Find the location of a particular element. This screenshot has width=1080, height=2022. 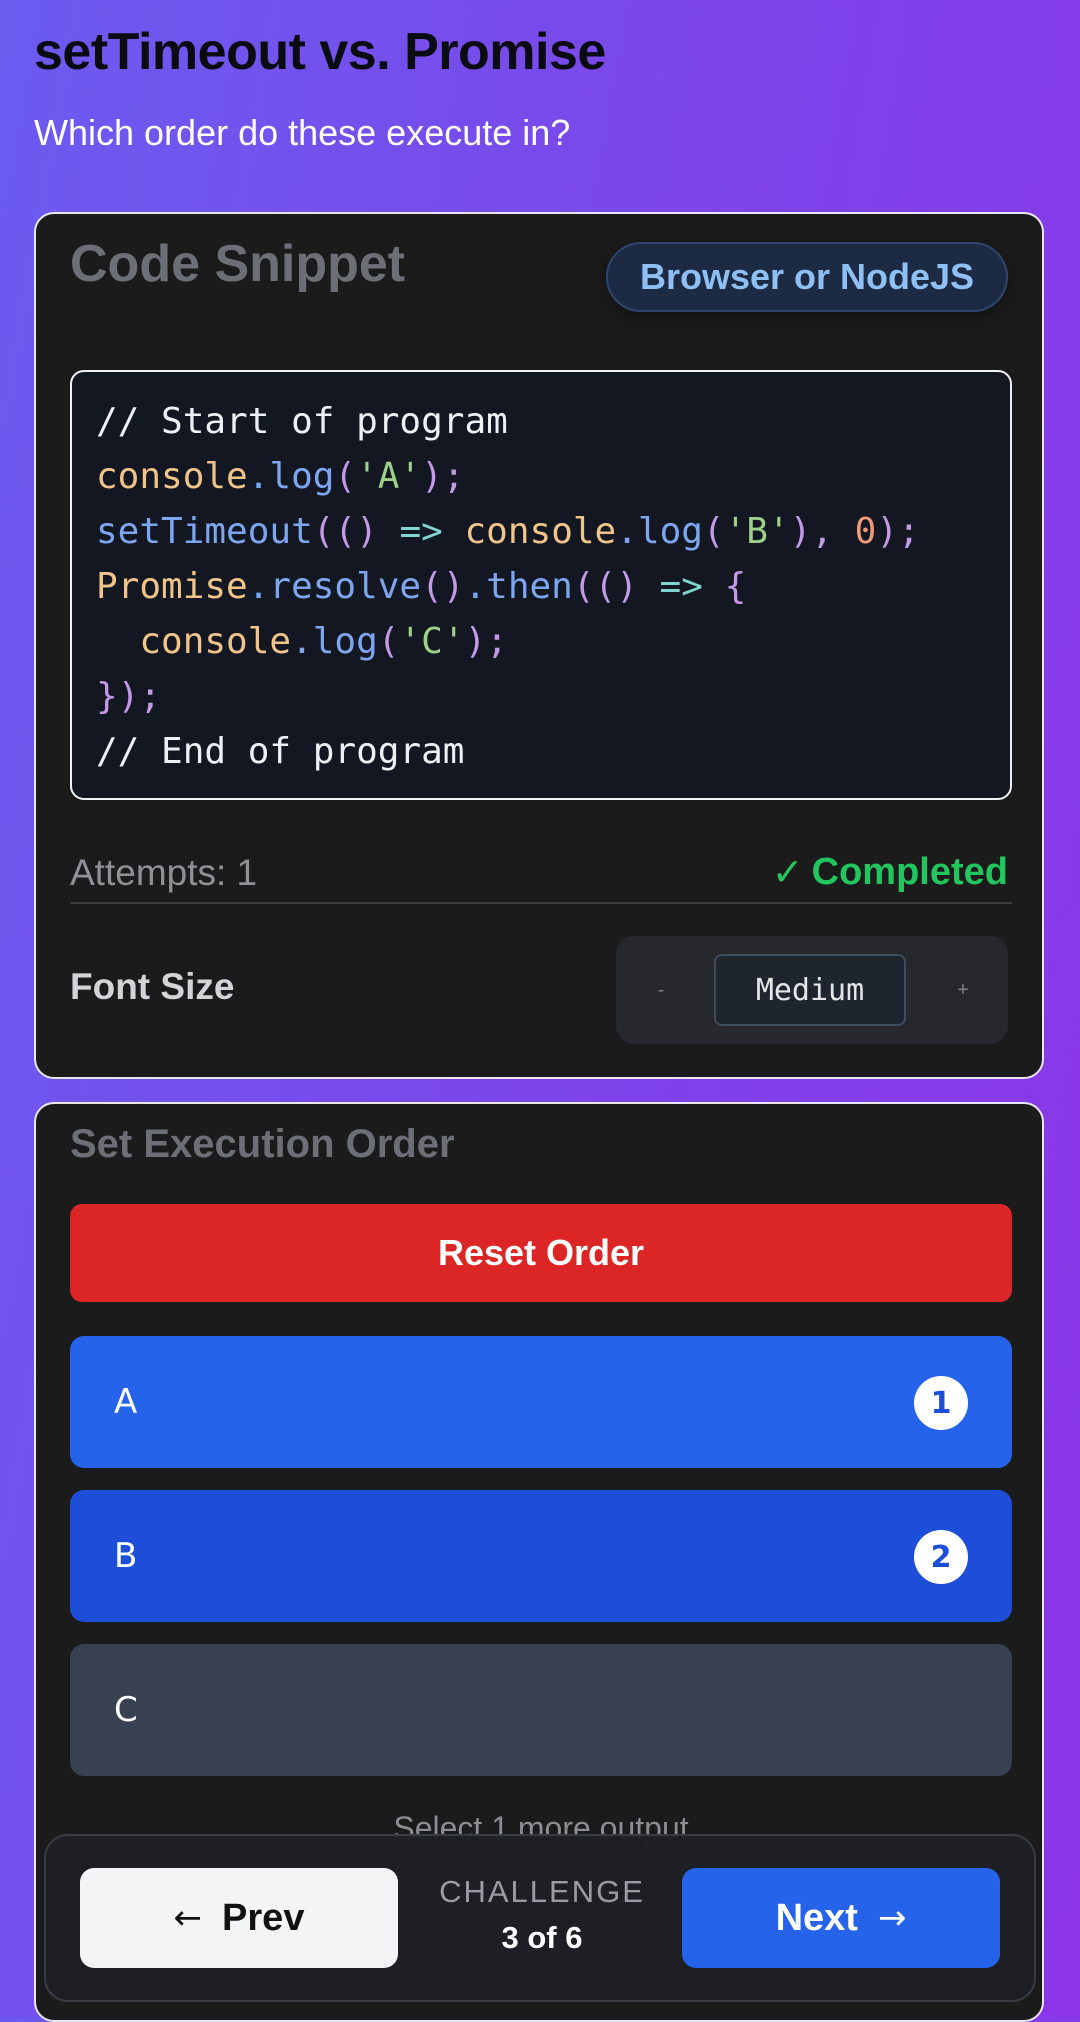

code-line-6: }); is located at coordinates (129, 696).